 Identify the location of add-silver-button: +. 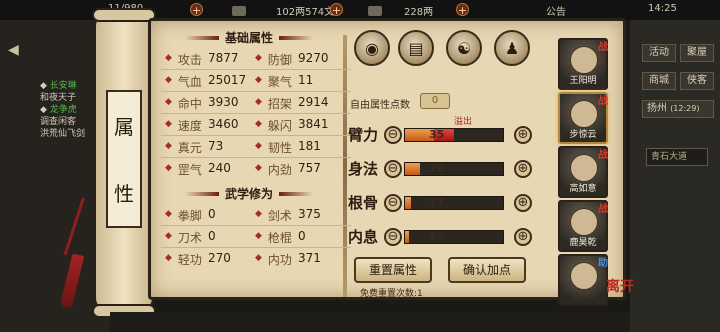
(336, 10).